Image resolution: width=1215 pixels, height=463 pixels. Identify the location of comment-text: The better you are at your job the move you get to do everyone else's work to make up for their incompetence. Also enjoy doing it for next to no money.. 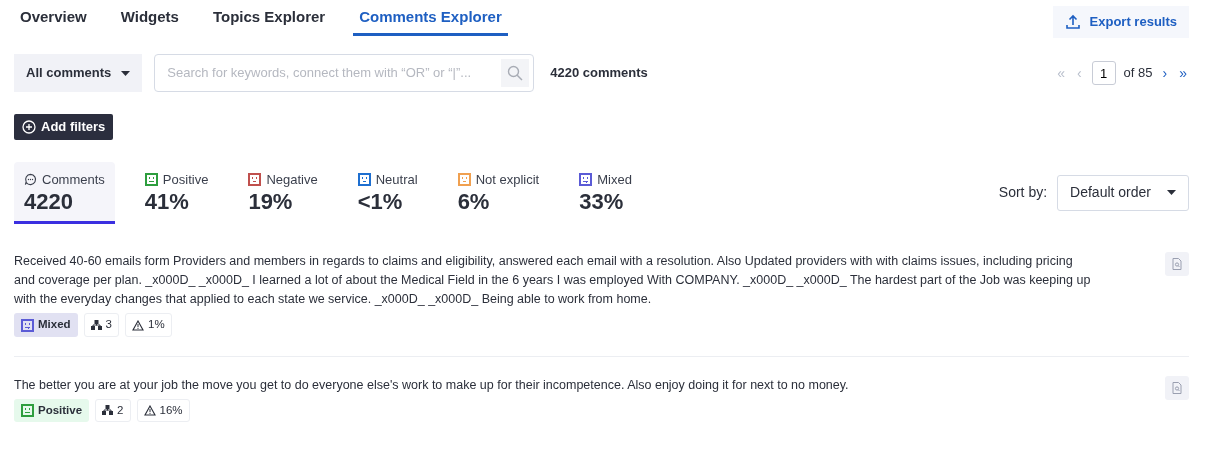
(432, 385).